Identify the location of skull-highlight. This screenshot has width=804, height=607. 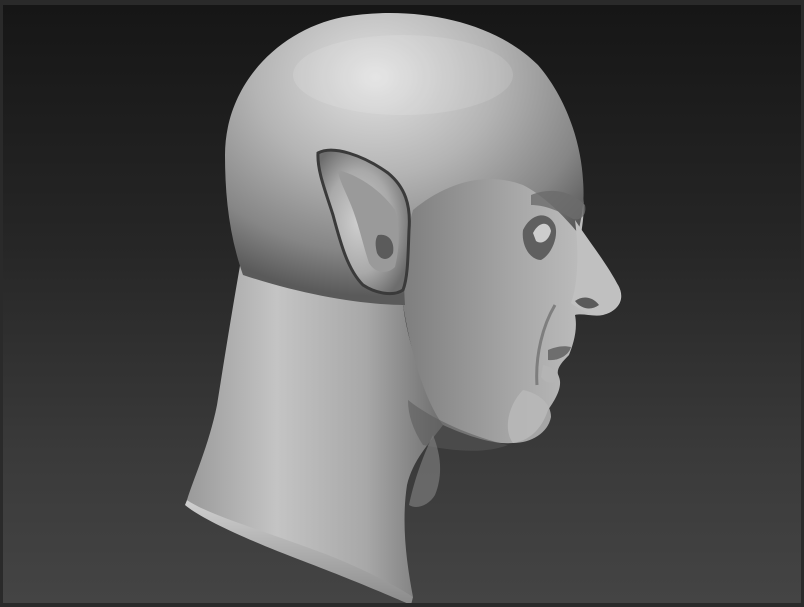
(403, 75).